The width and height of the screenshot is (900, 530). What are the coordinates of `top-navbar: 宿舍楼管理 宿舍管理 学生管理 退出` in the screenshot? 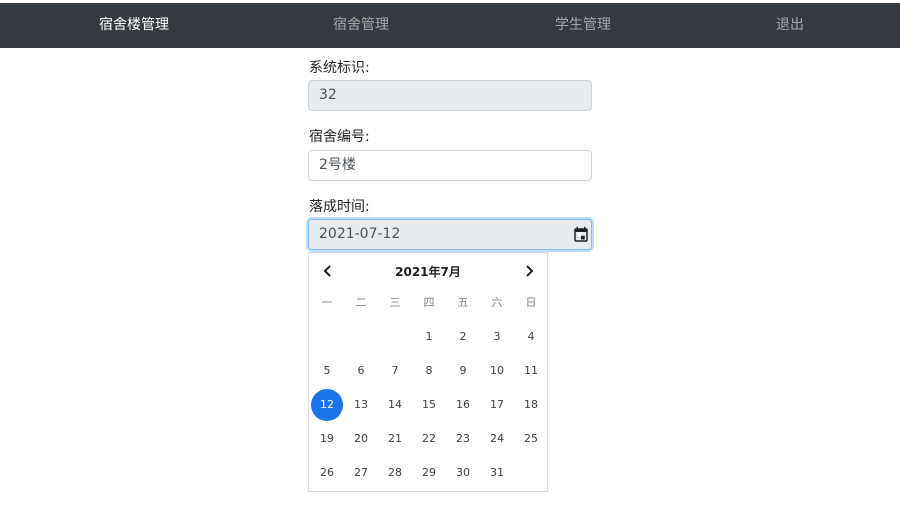 It's located at (450, 25).